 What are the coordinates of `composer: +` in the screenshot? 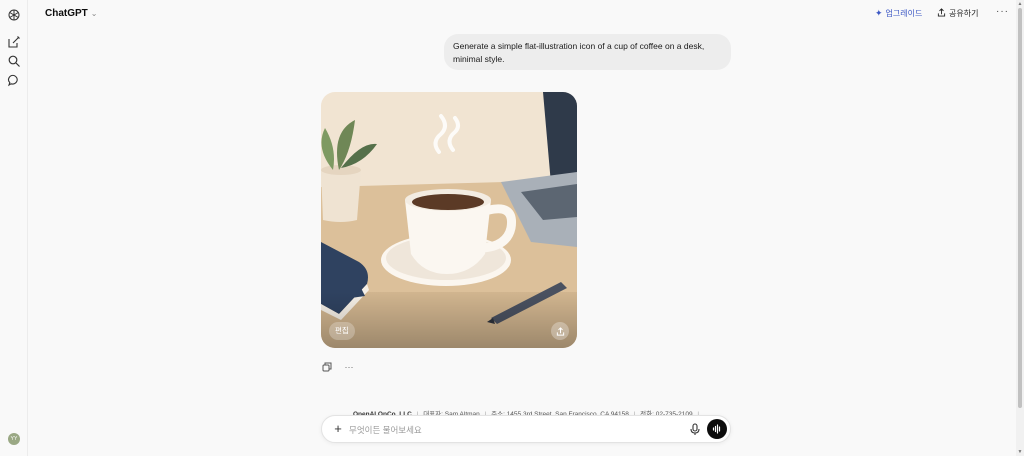 It's located at (526, 429).